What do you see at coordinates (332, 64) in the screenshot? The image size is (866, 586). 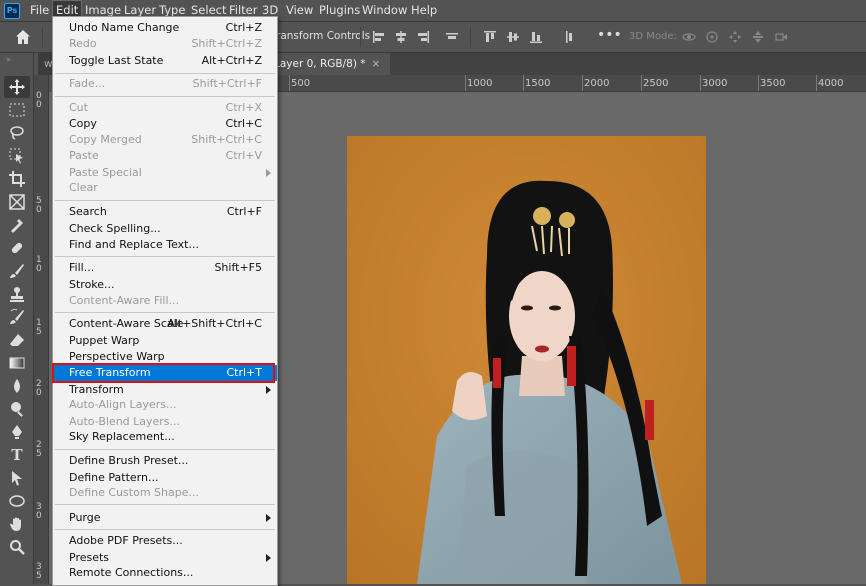 I see `document-tab-active: Layer 0, RGB/8) * ×` at bounding box center [332, 64].